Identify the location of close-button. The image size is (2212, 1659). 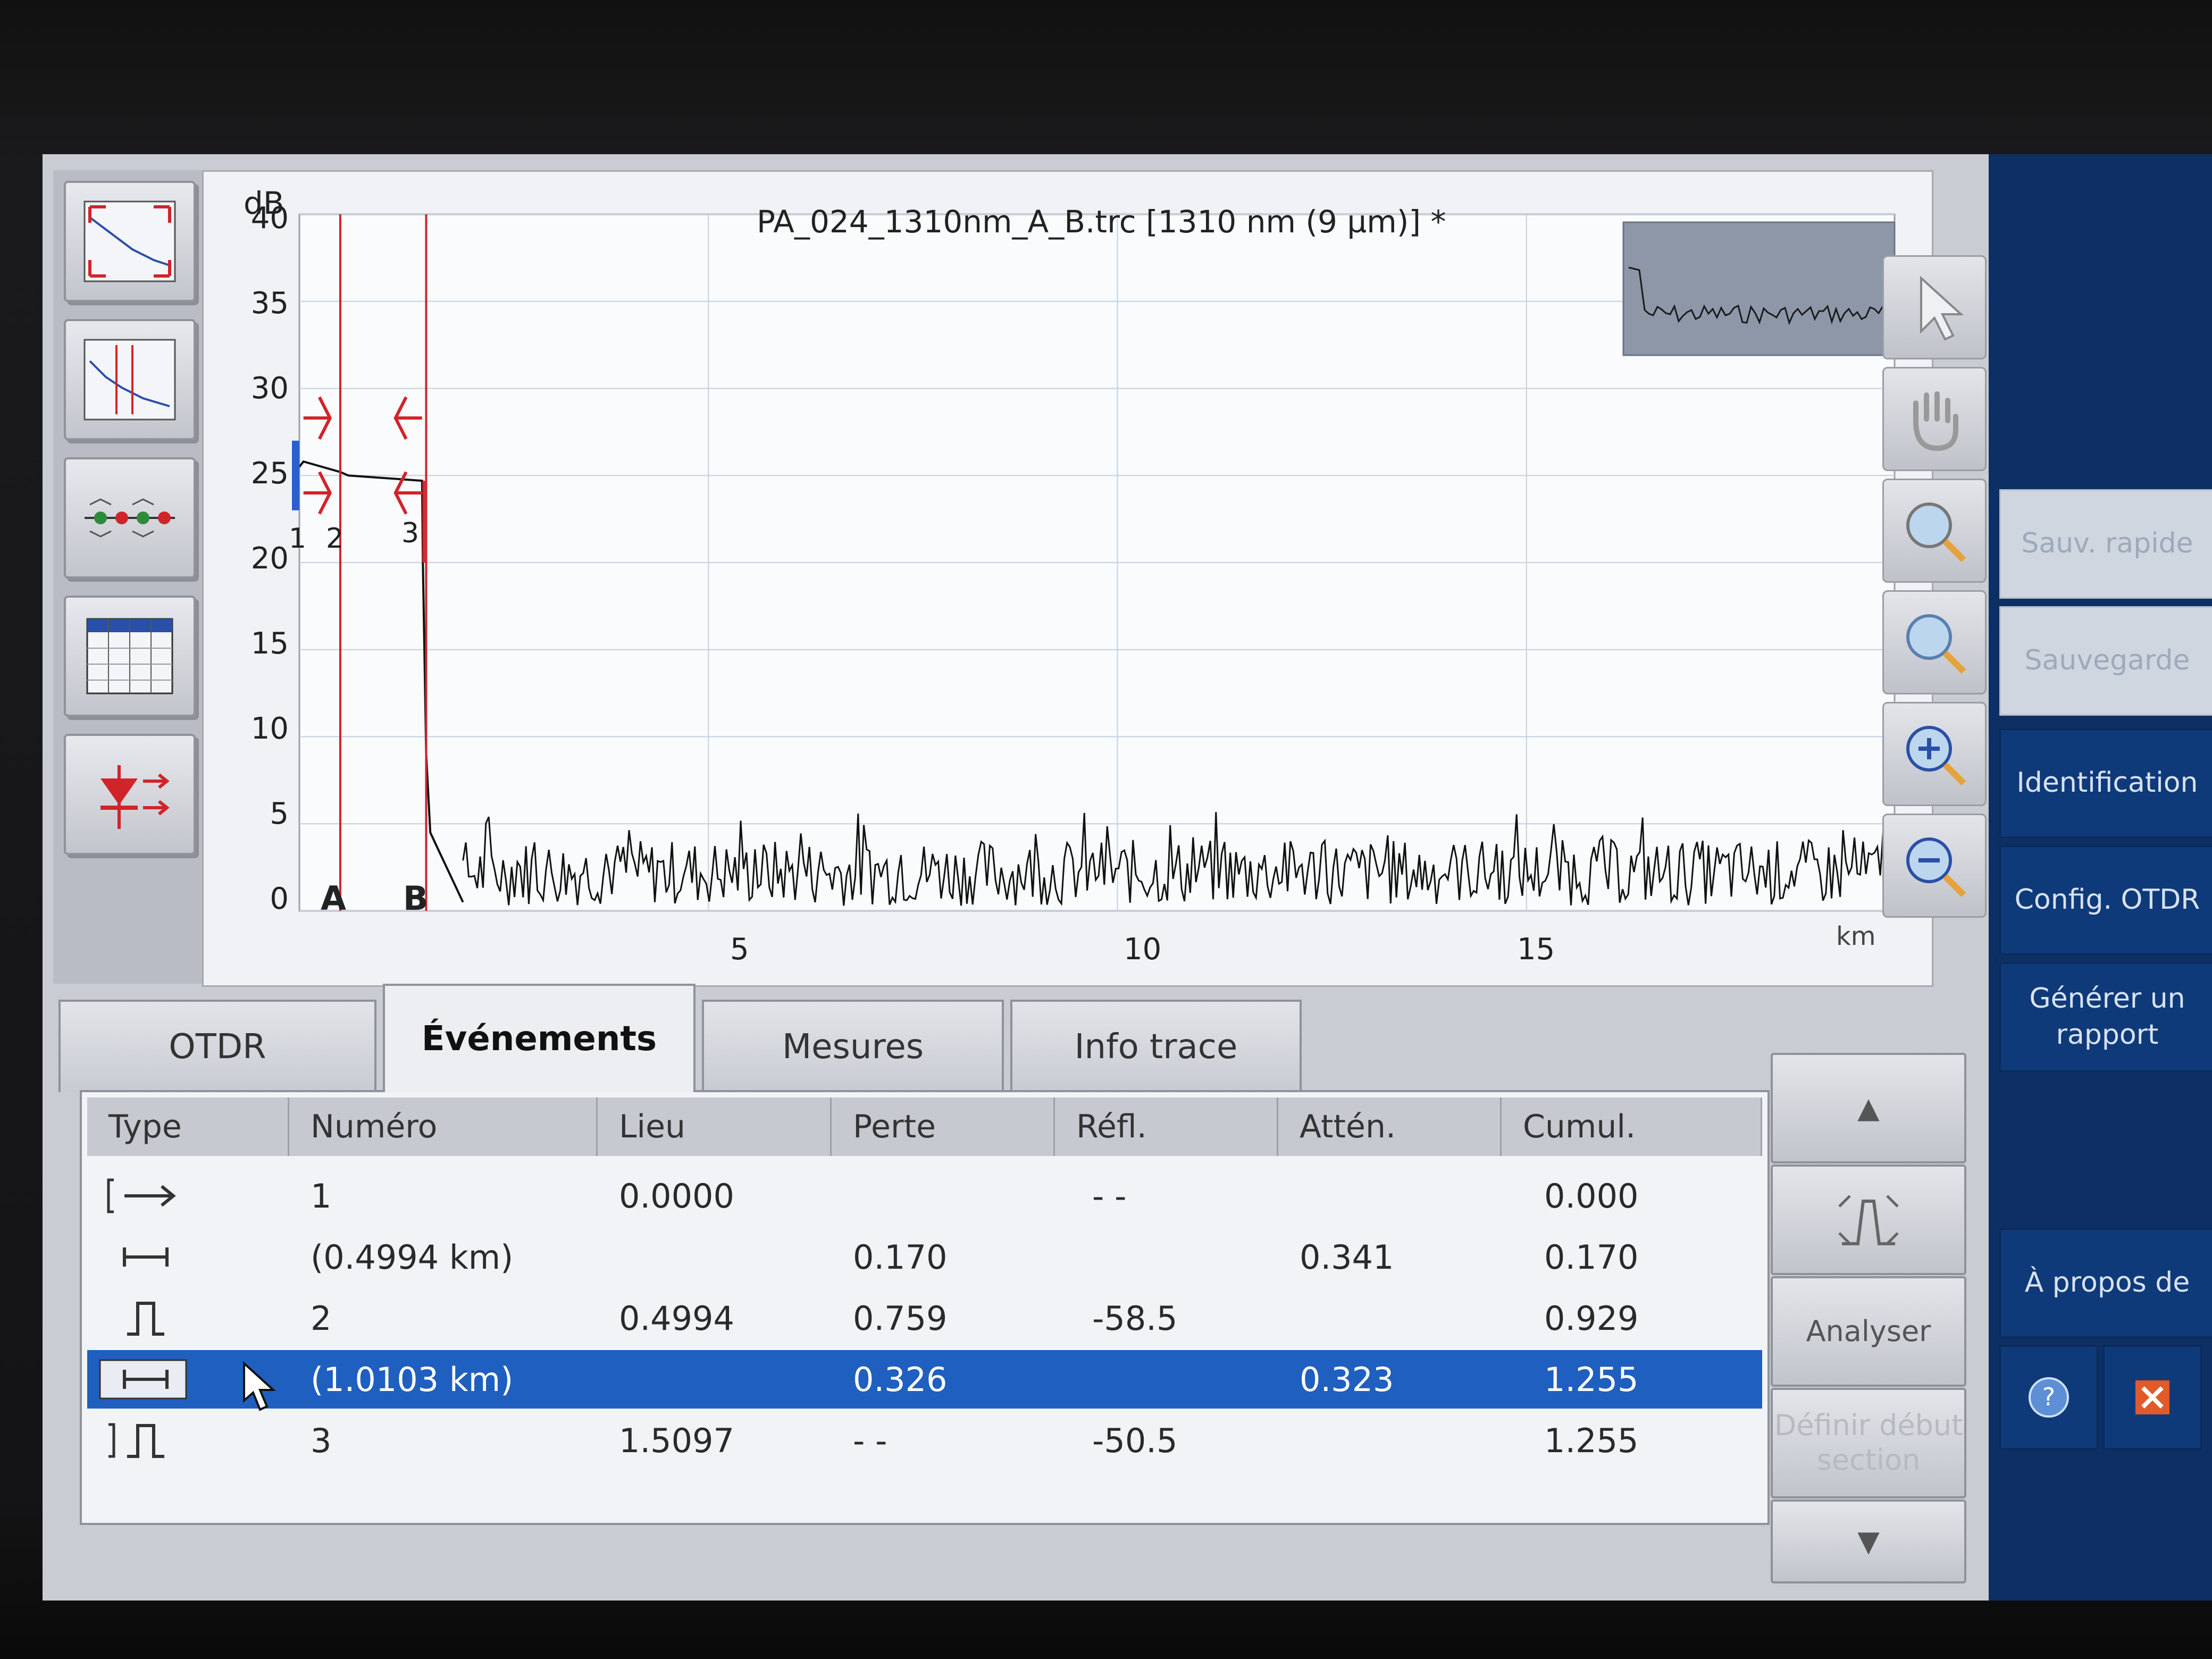
(2152, 1397).